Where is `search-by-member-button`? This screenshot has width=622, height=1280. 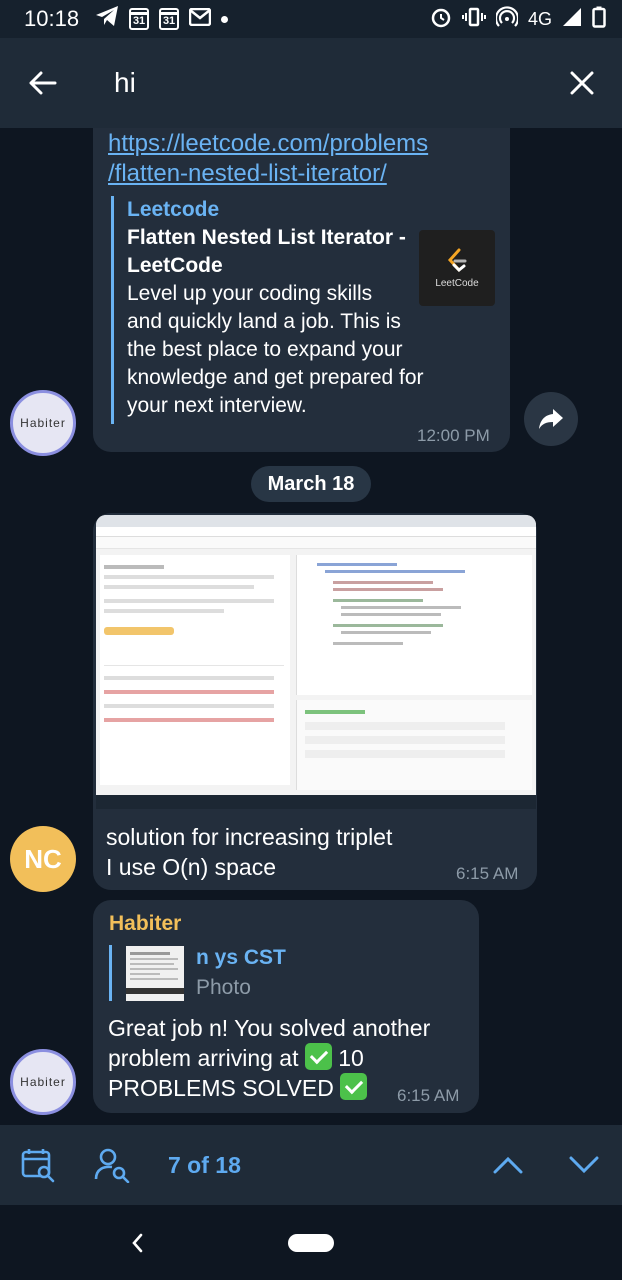
search-by-member-button is located at coordinates (112, 1165).